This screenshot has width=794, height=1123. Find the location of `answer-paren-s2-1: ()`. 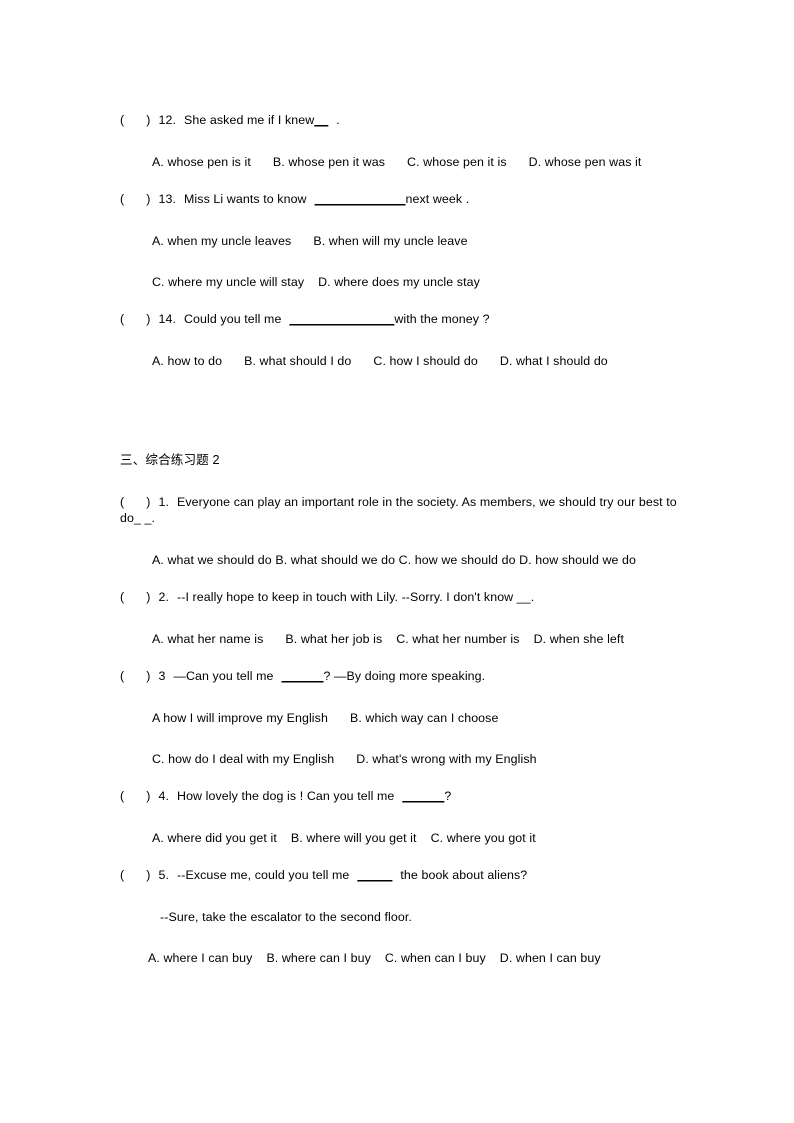

answer-paren-s2-1: () is located at coordinates (135, 502).